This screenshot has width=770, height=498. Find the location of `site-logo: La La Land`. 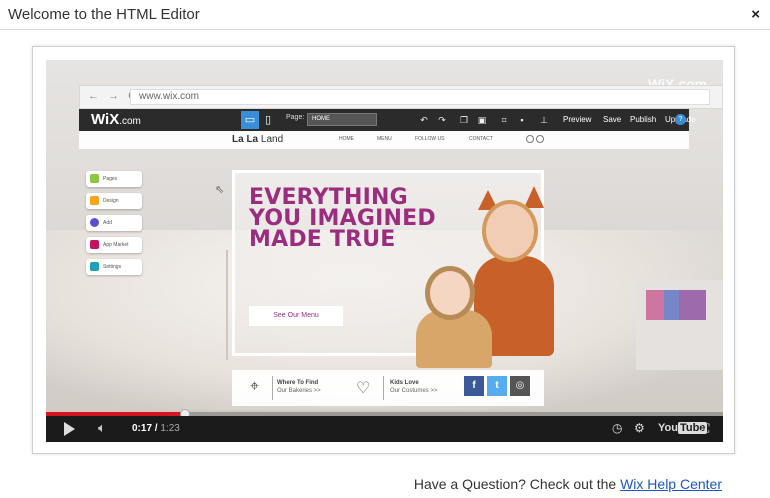

site-logo: La La Land is located at coordinates (258, 139).